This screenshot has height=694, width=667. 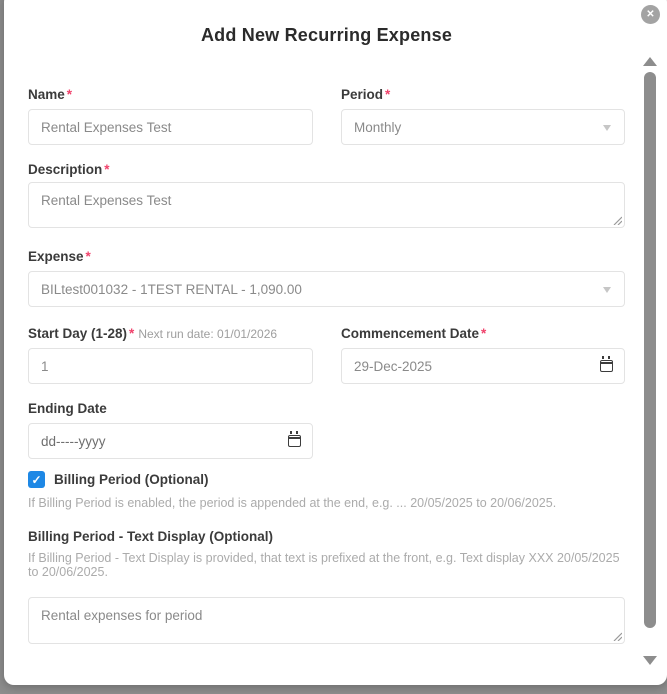 What do you see at coordinates (69, 169) in the screenshot?
I see `description-label: Description *` at bounding box center [69, 169].